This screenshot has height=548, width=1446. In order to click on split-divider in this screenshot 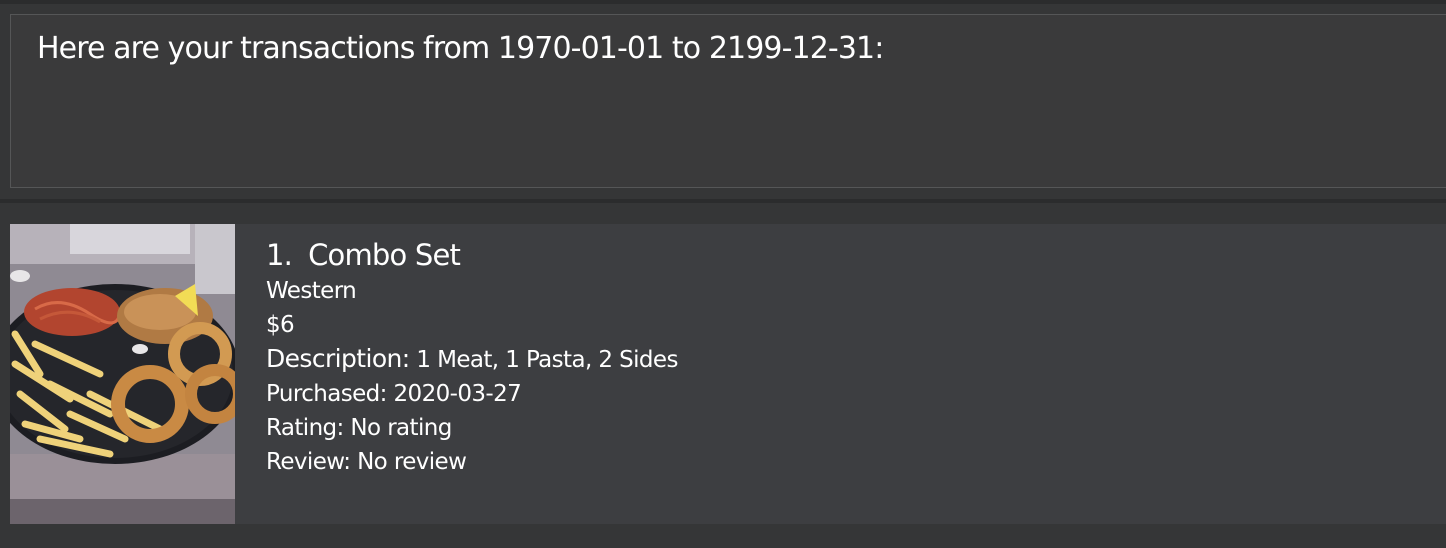, I will do `click(723, 201)`.